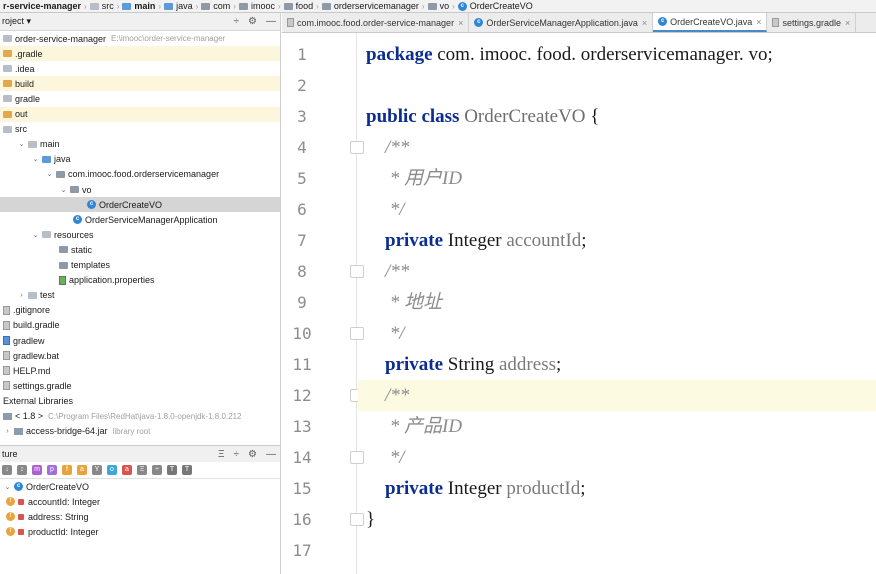 The height and width of the screenshot is (574, 876). What do you see at coordinates (140, 68) in the screenshot?
I see `project-tree-item: .idea` at bounding box center [140, 68].